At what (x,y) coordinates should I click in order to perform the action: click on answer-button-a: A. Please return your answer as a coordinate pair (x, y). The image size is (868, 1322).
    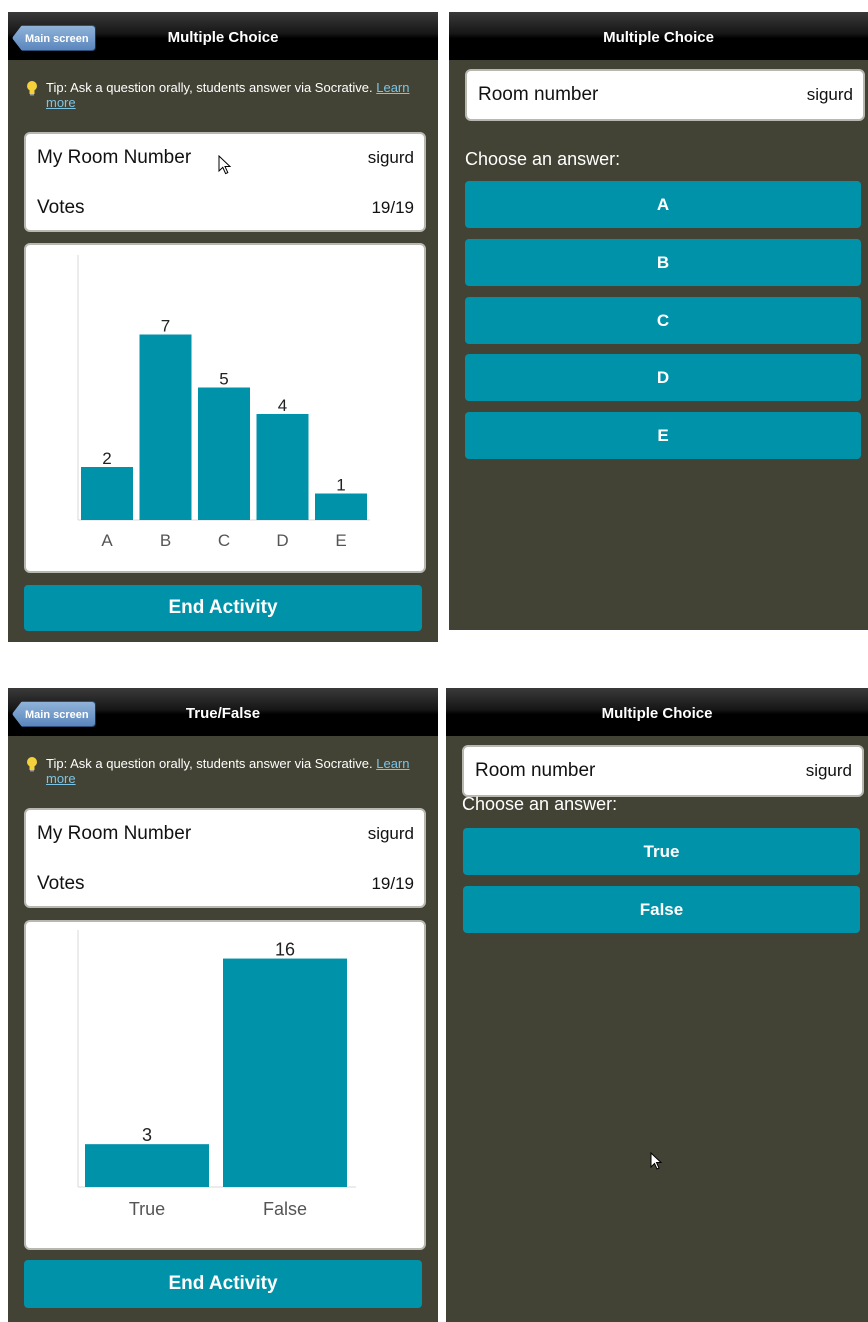
    Looking at the image, I should click on (663, 204).